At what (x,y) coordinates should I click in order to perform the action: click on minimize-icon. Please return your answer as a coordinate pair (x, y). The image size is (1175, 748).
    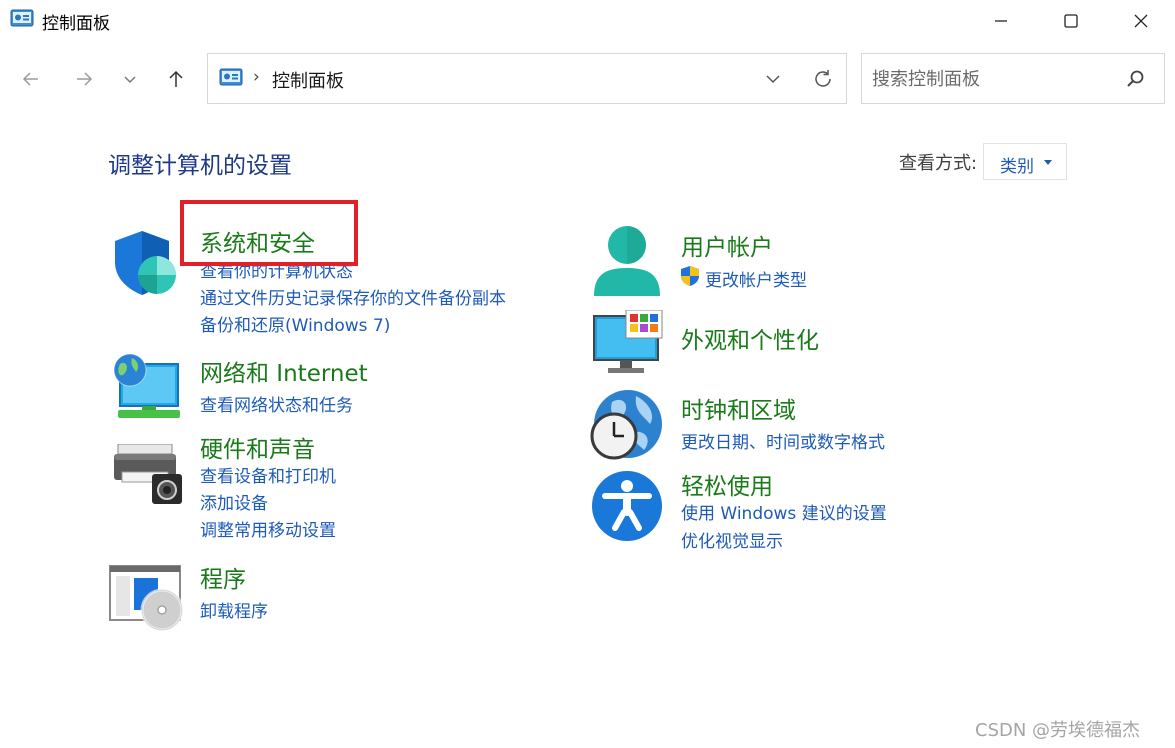
    Looking at the image, I should click on (1001, 21).